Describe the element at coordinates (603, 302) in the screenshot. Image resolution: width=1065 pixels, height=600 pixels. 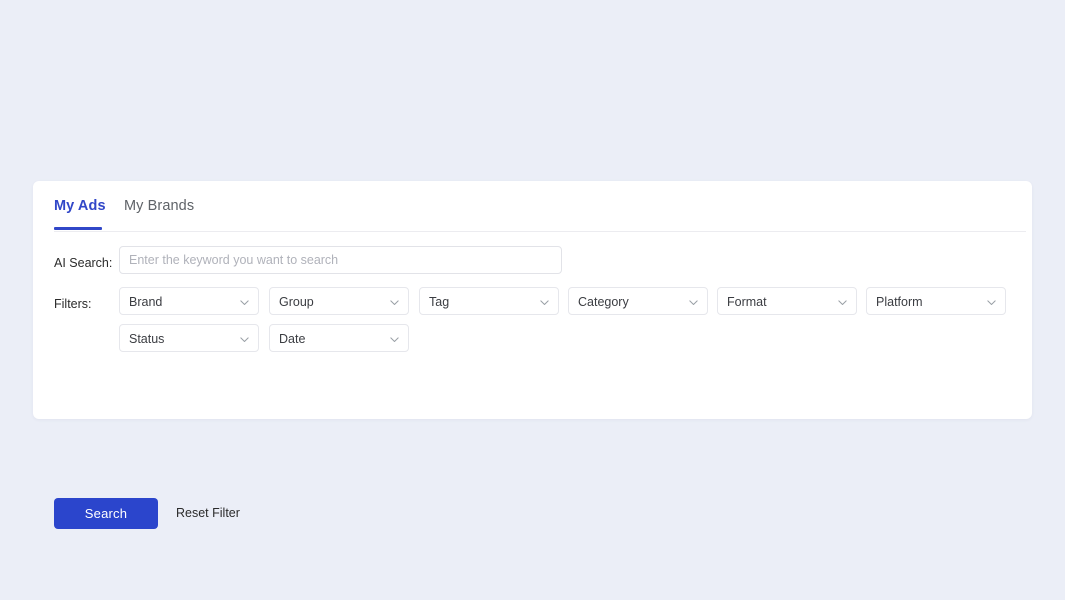
I see `dropdown-category-label: Category` at that location.